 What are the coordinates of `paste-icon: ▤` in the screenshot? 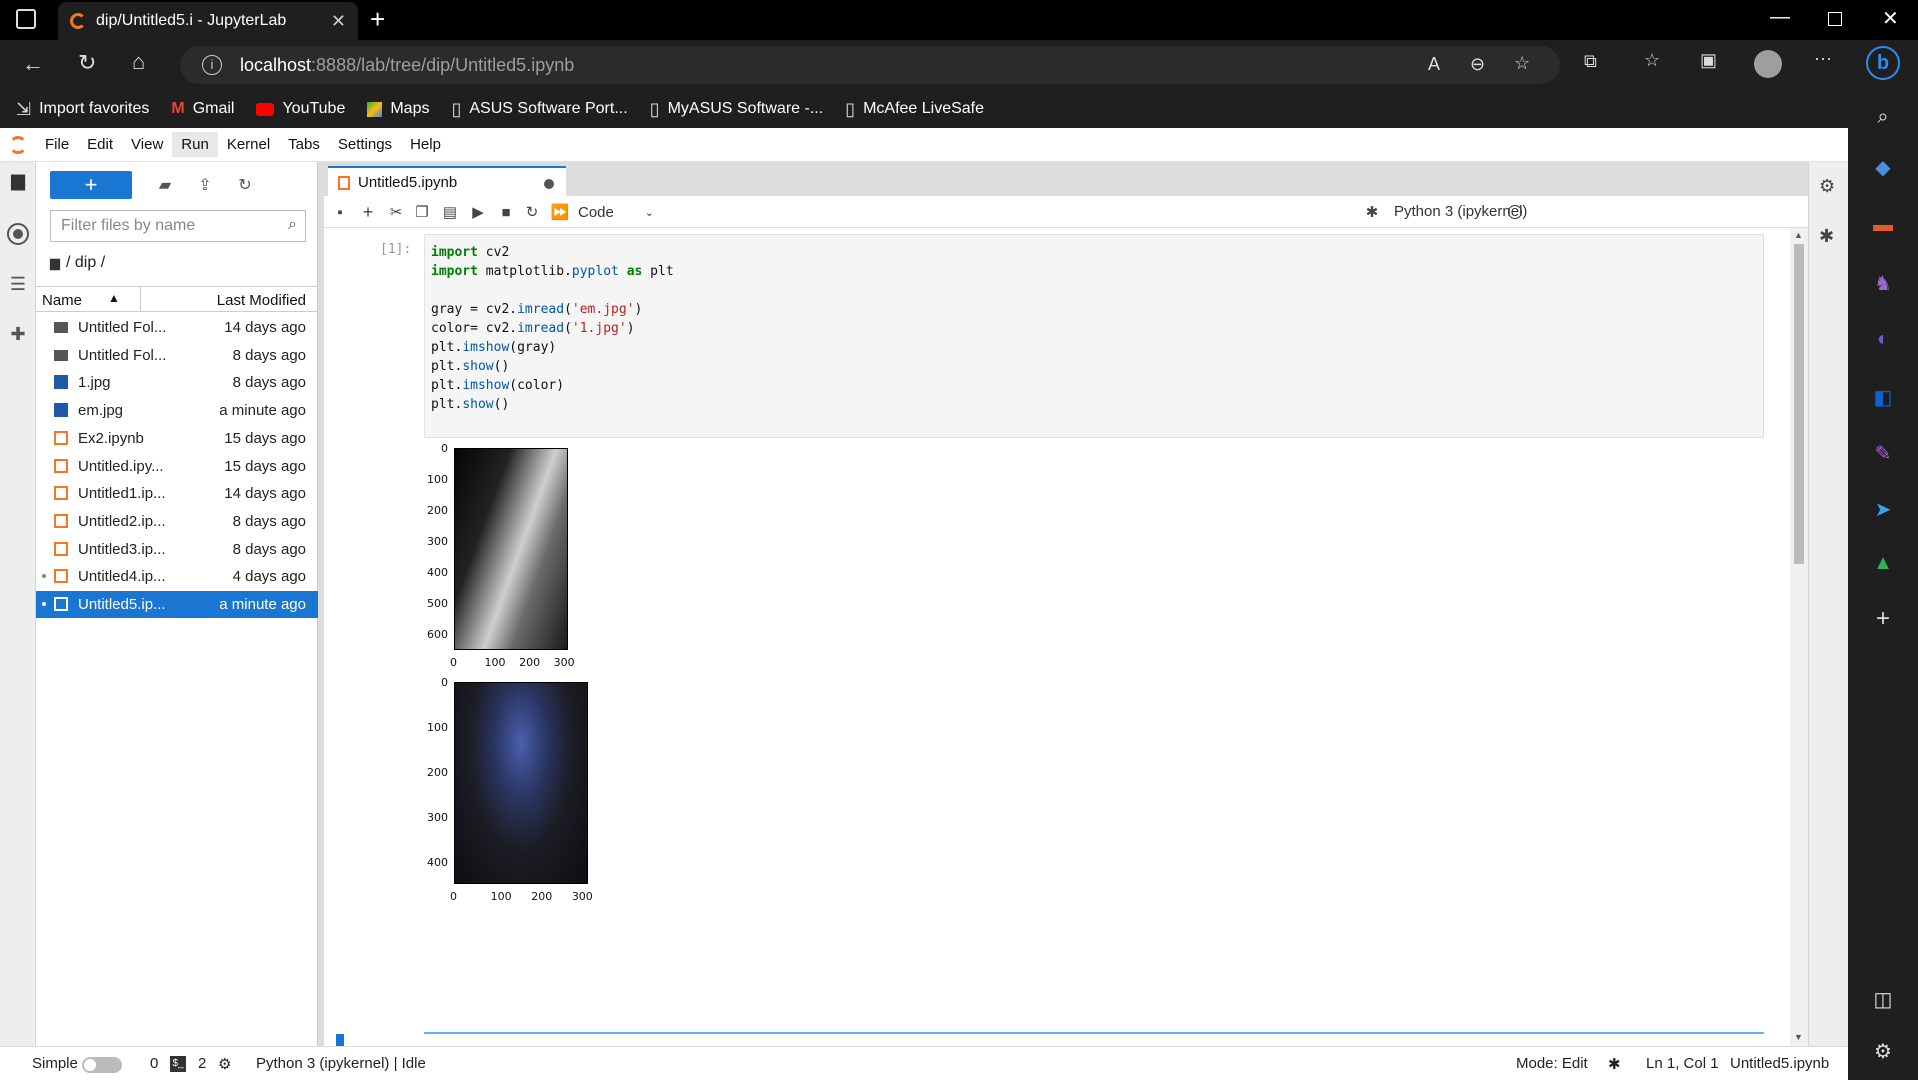 It's located at (450, 212).